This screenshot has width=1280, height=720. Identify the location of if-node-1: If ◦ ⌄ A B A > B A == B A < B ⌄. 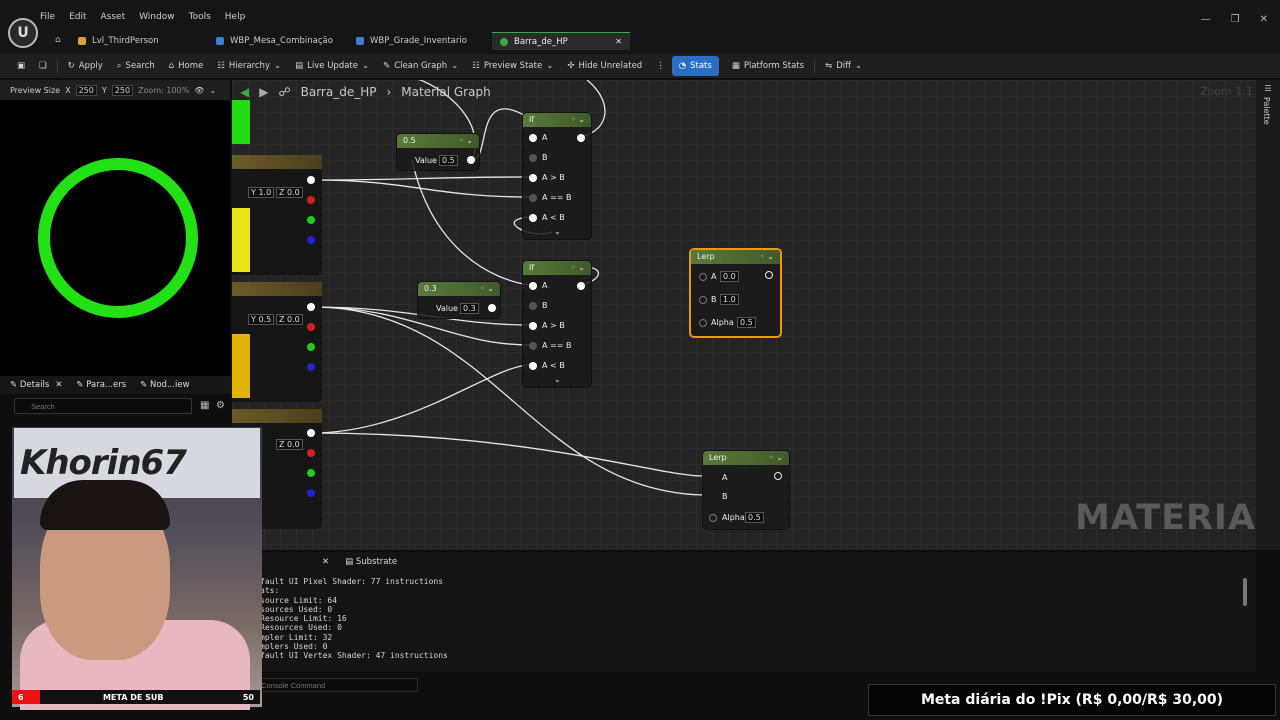
(557, 176).